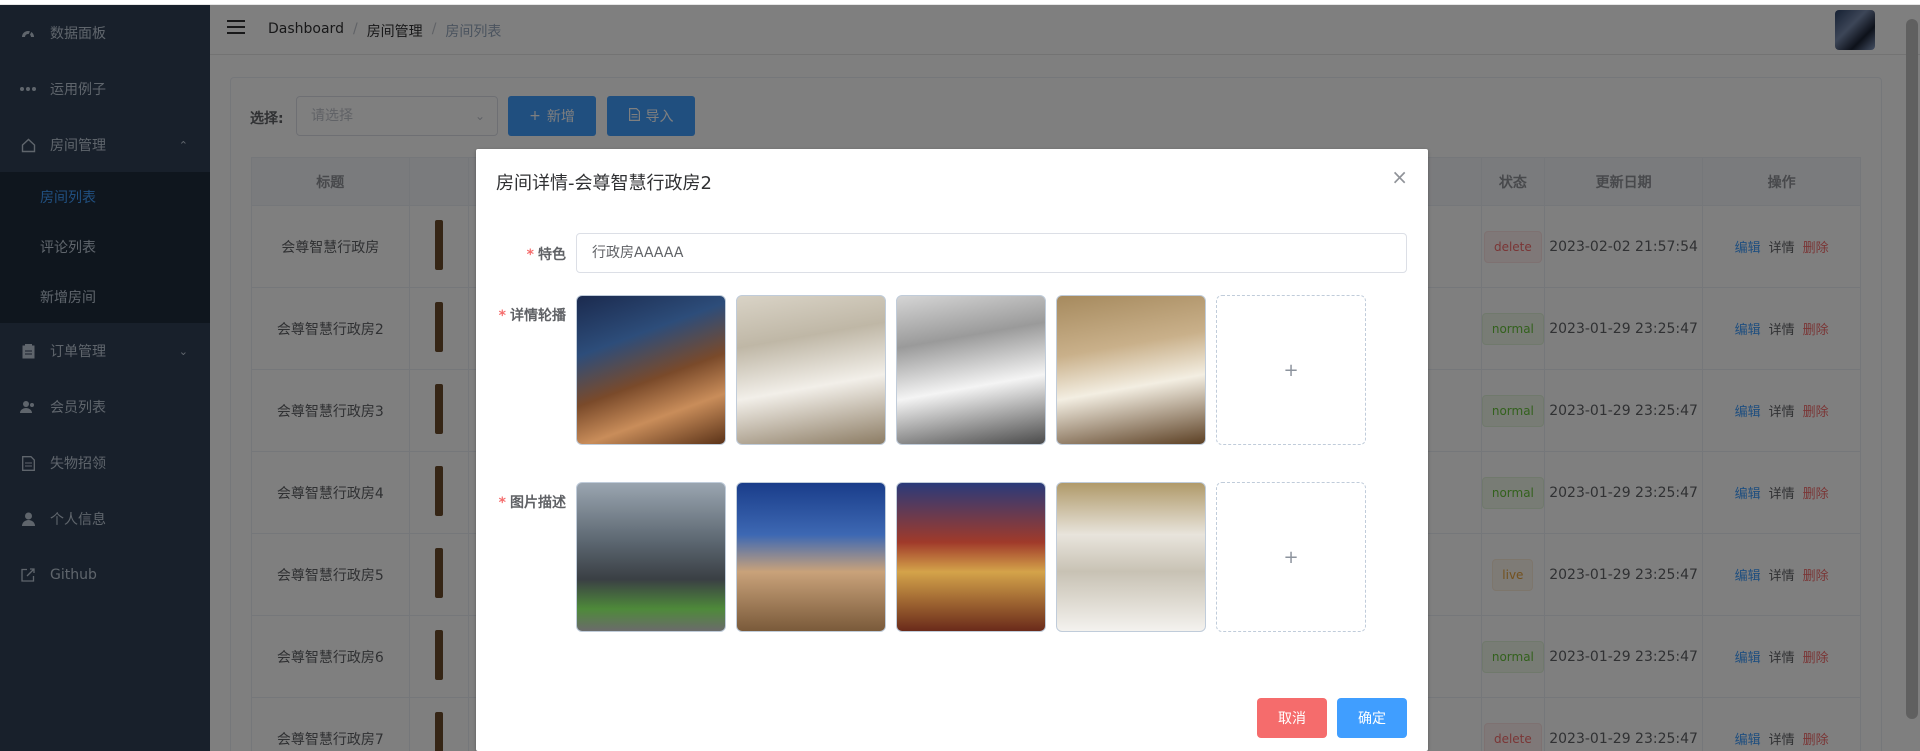 Image resolution: width=1920 pixels, height=751 pixels. I want to click on image-desc-label: * 图片描述, so click(526, 502).